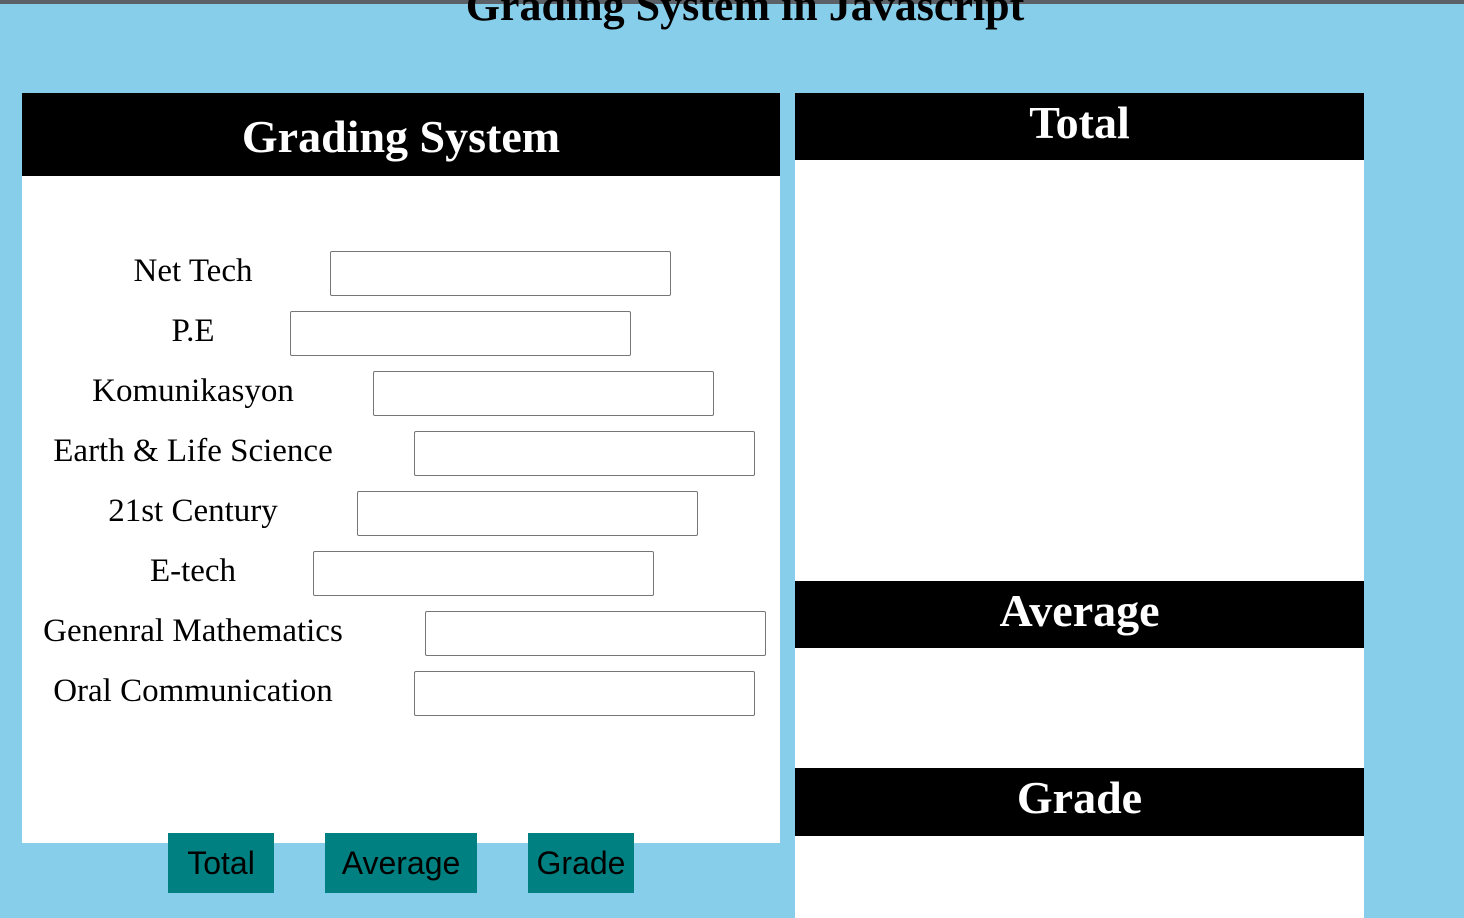 This screenshot has width=1464, height=918. I want to click on komunikasyon-input, so click(543, 393).